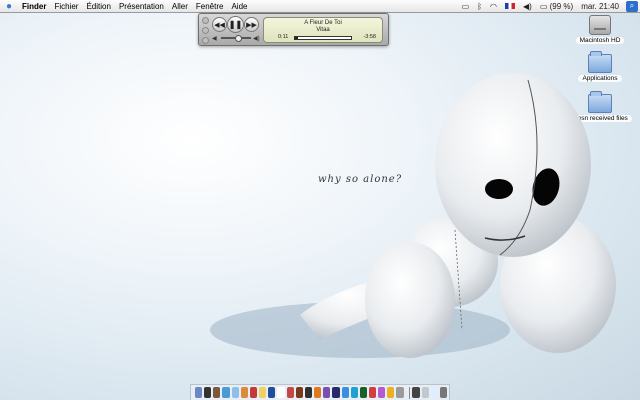 The width and height of the screenshot is (640, 400). Describe the element at coordinates (360, 179) in the screenshot. I see `wallpaper-text: why so alone?` at that location.